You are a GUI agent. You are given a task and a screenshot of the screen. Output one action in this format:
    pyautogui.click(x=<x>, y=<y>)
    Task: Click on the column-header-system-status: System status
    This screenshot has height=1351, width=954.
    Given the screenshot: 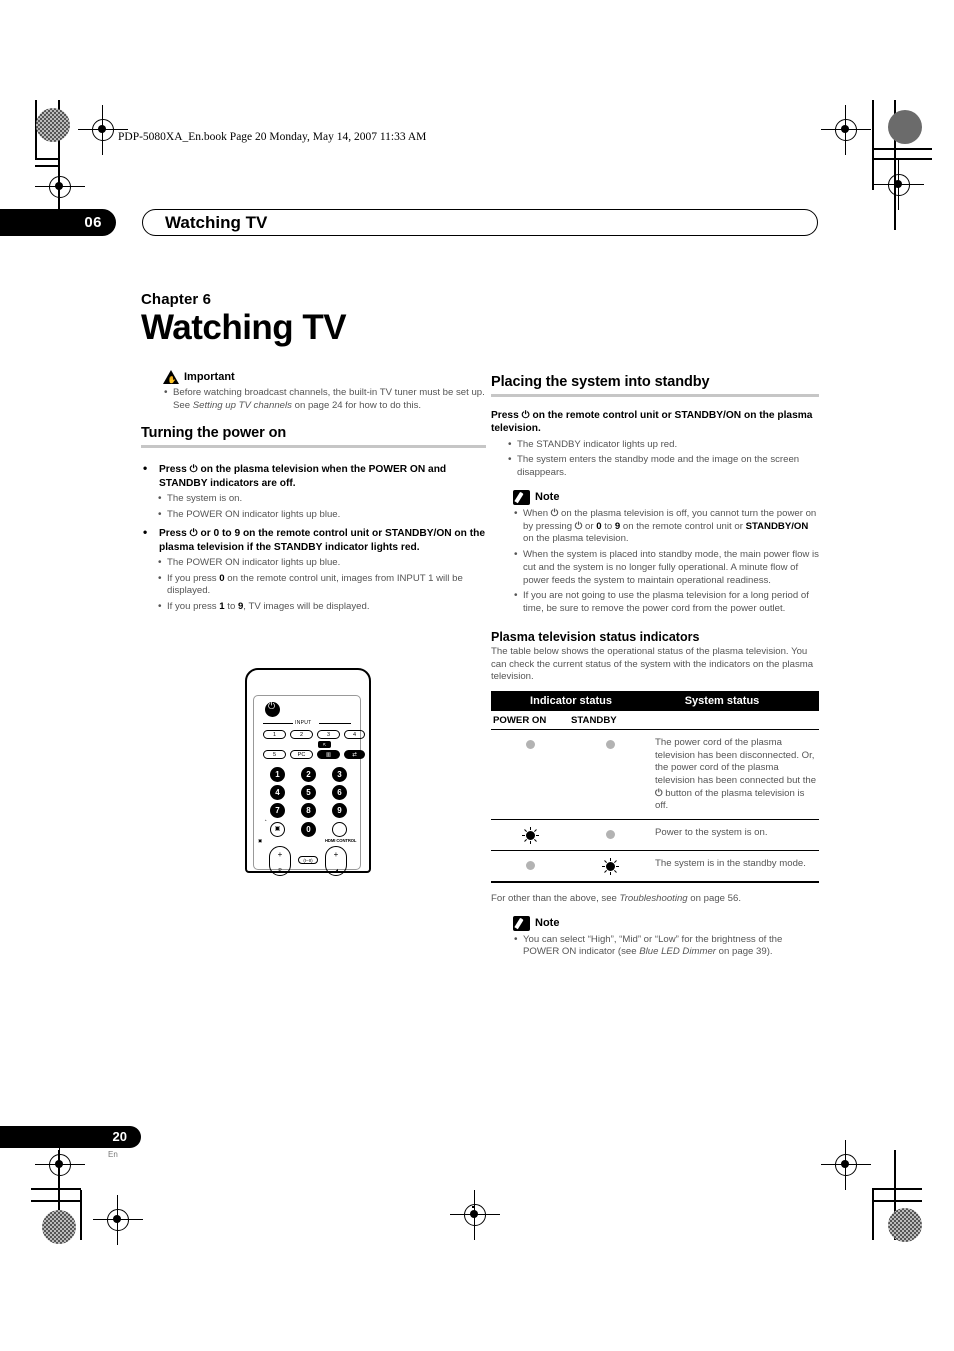 What is the action you would take?
    pyautogui.click(x=722, y=701)
    